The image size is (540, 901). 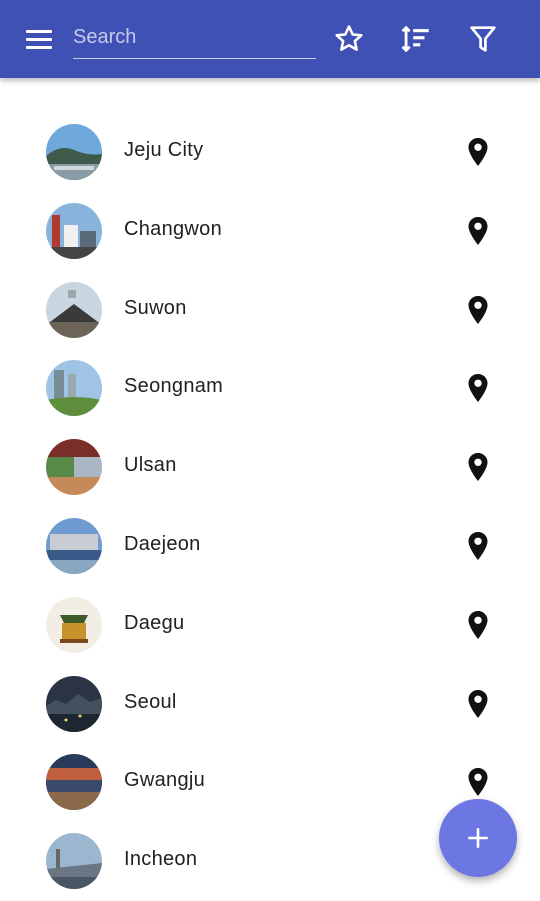 I want to click on star-icon, so click(x=349, y=39).